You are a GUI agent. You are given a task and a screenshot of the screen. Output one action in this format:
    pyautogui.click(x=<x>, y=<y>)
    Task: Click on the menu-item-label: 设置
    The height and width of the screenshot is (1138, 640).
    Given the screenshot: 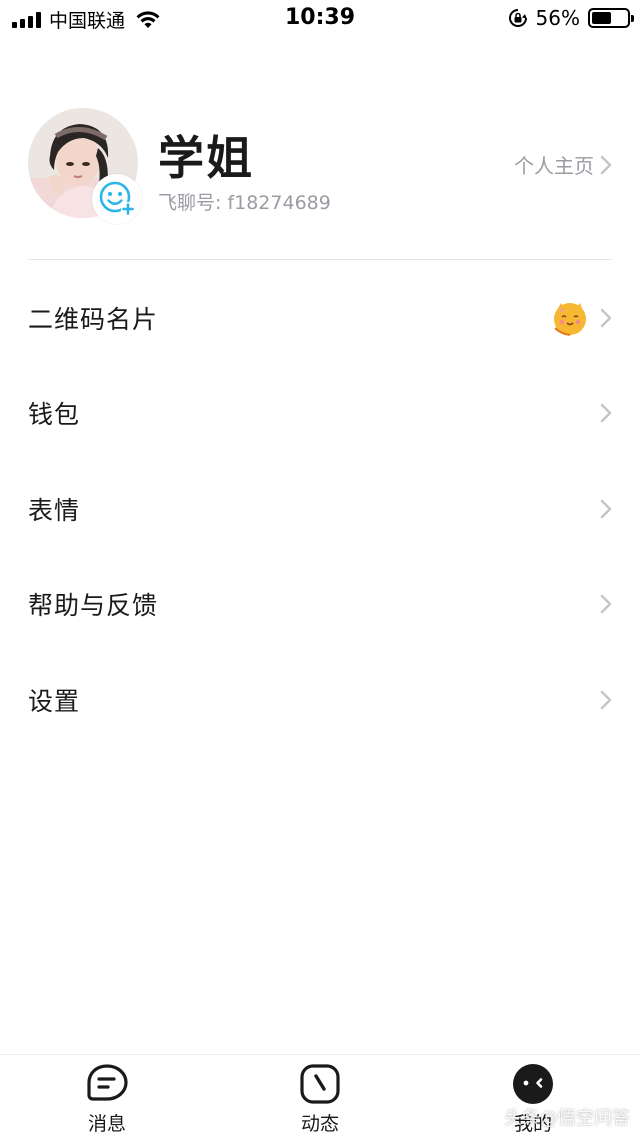 What is the action you would take?
    pyautogui.click(x=54, y=701)
    